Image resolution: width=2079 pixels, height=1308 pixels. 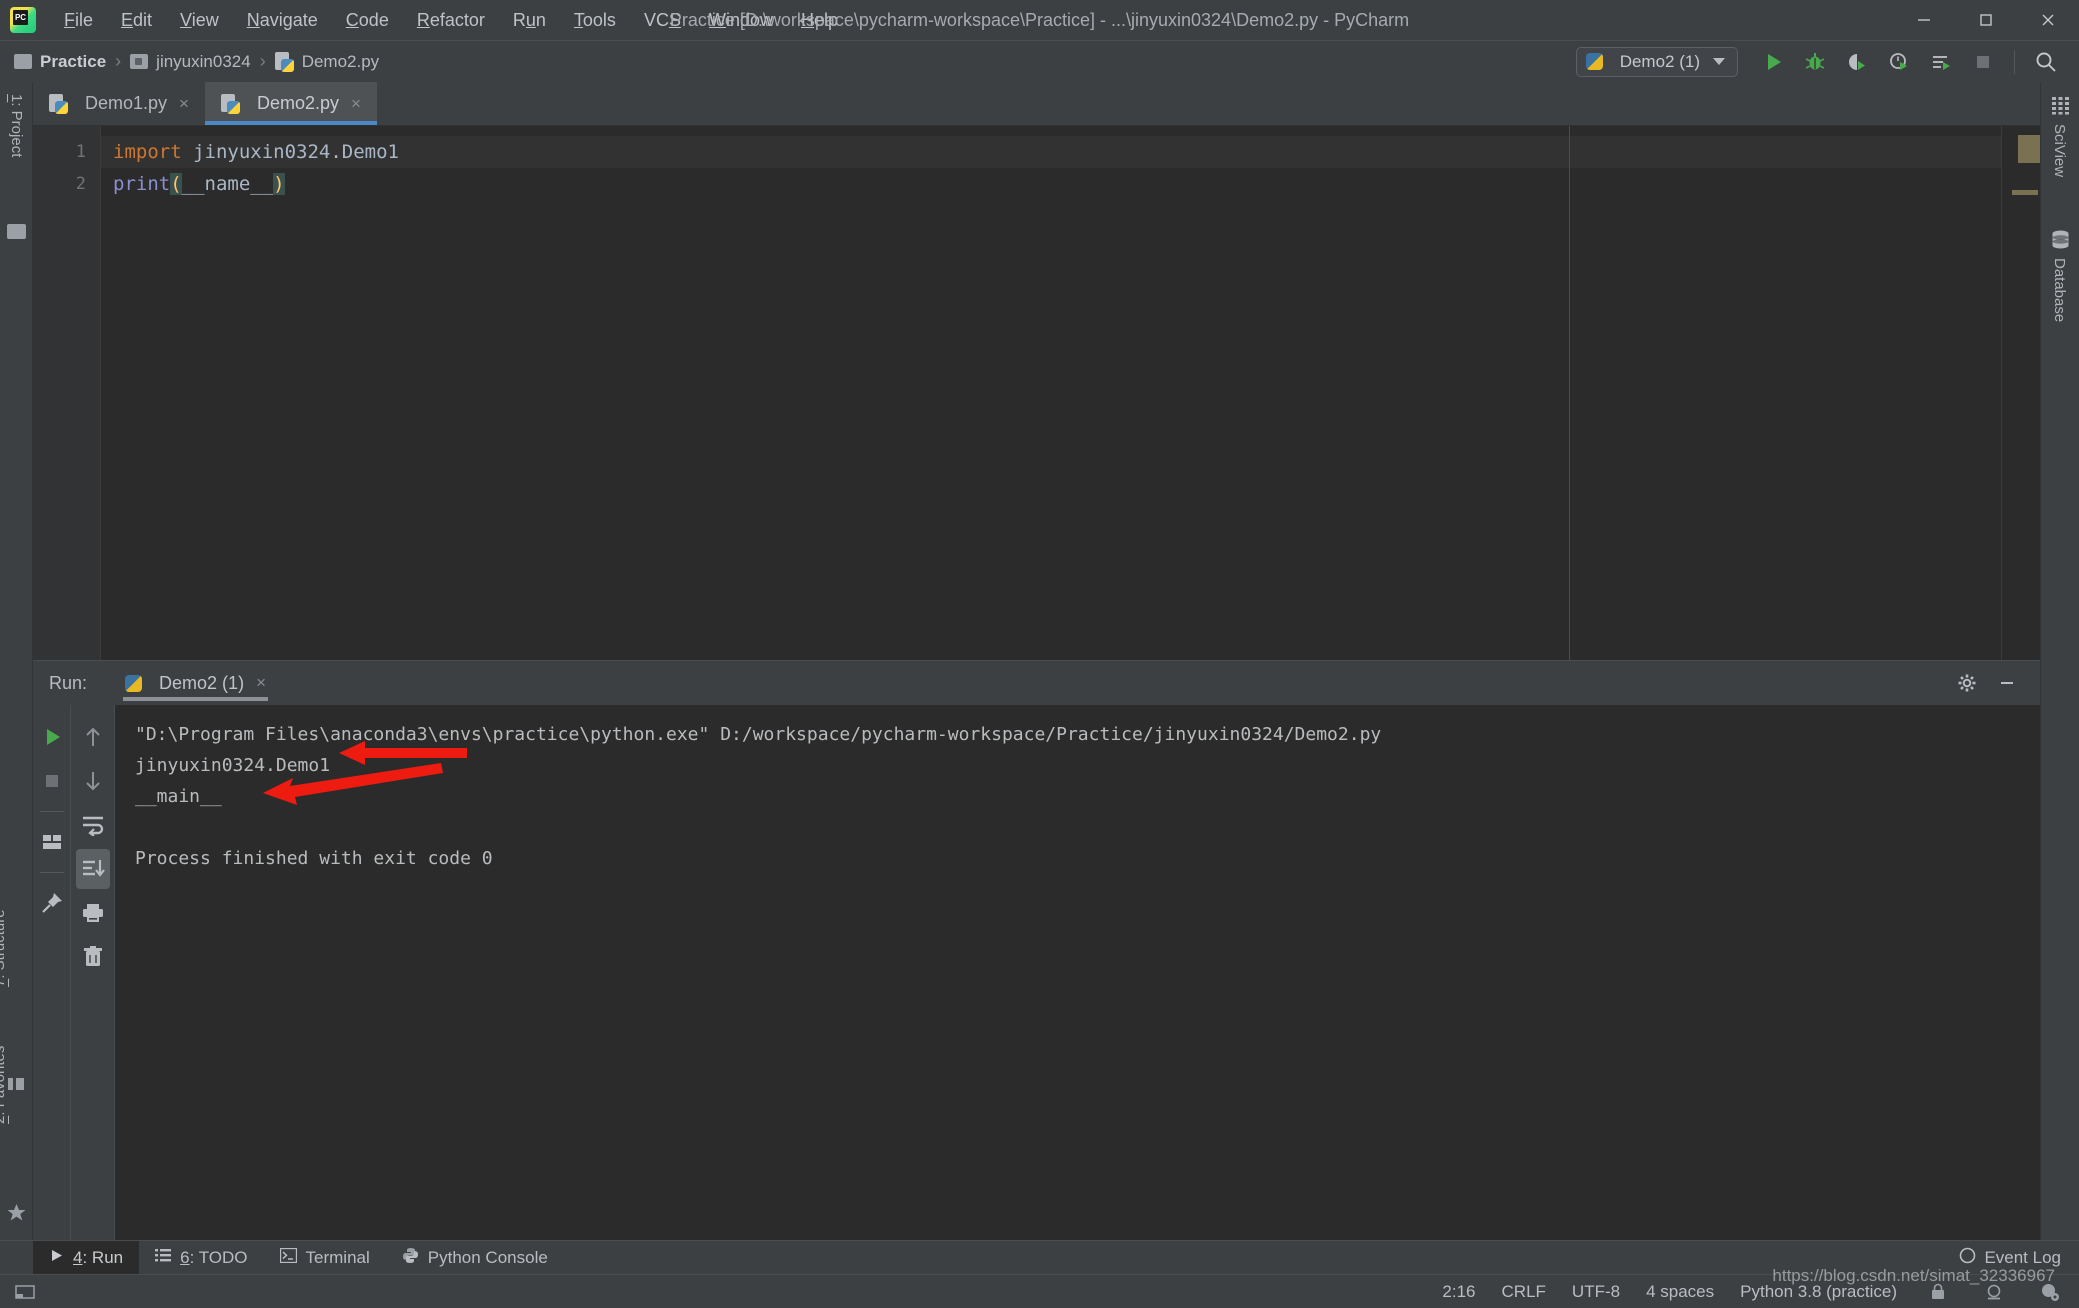 What do you see at coordinates (52, 737) in the screenshot?
I see `rerun-button` at bounding box center [52, 737].